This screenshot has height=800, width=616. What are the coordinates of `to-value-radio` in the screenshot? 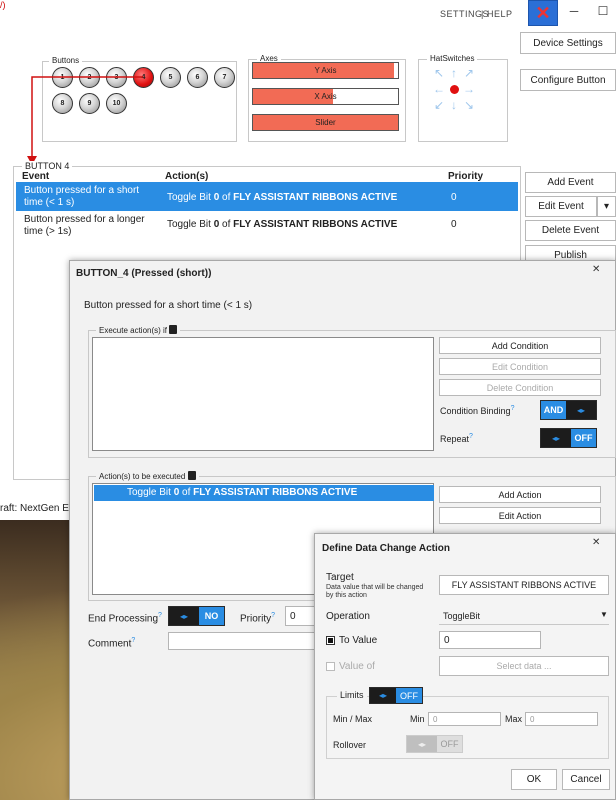 It's located at (330, 640).